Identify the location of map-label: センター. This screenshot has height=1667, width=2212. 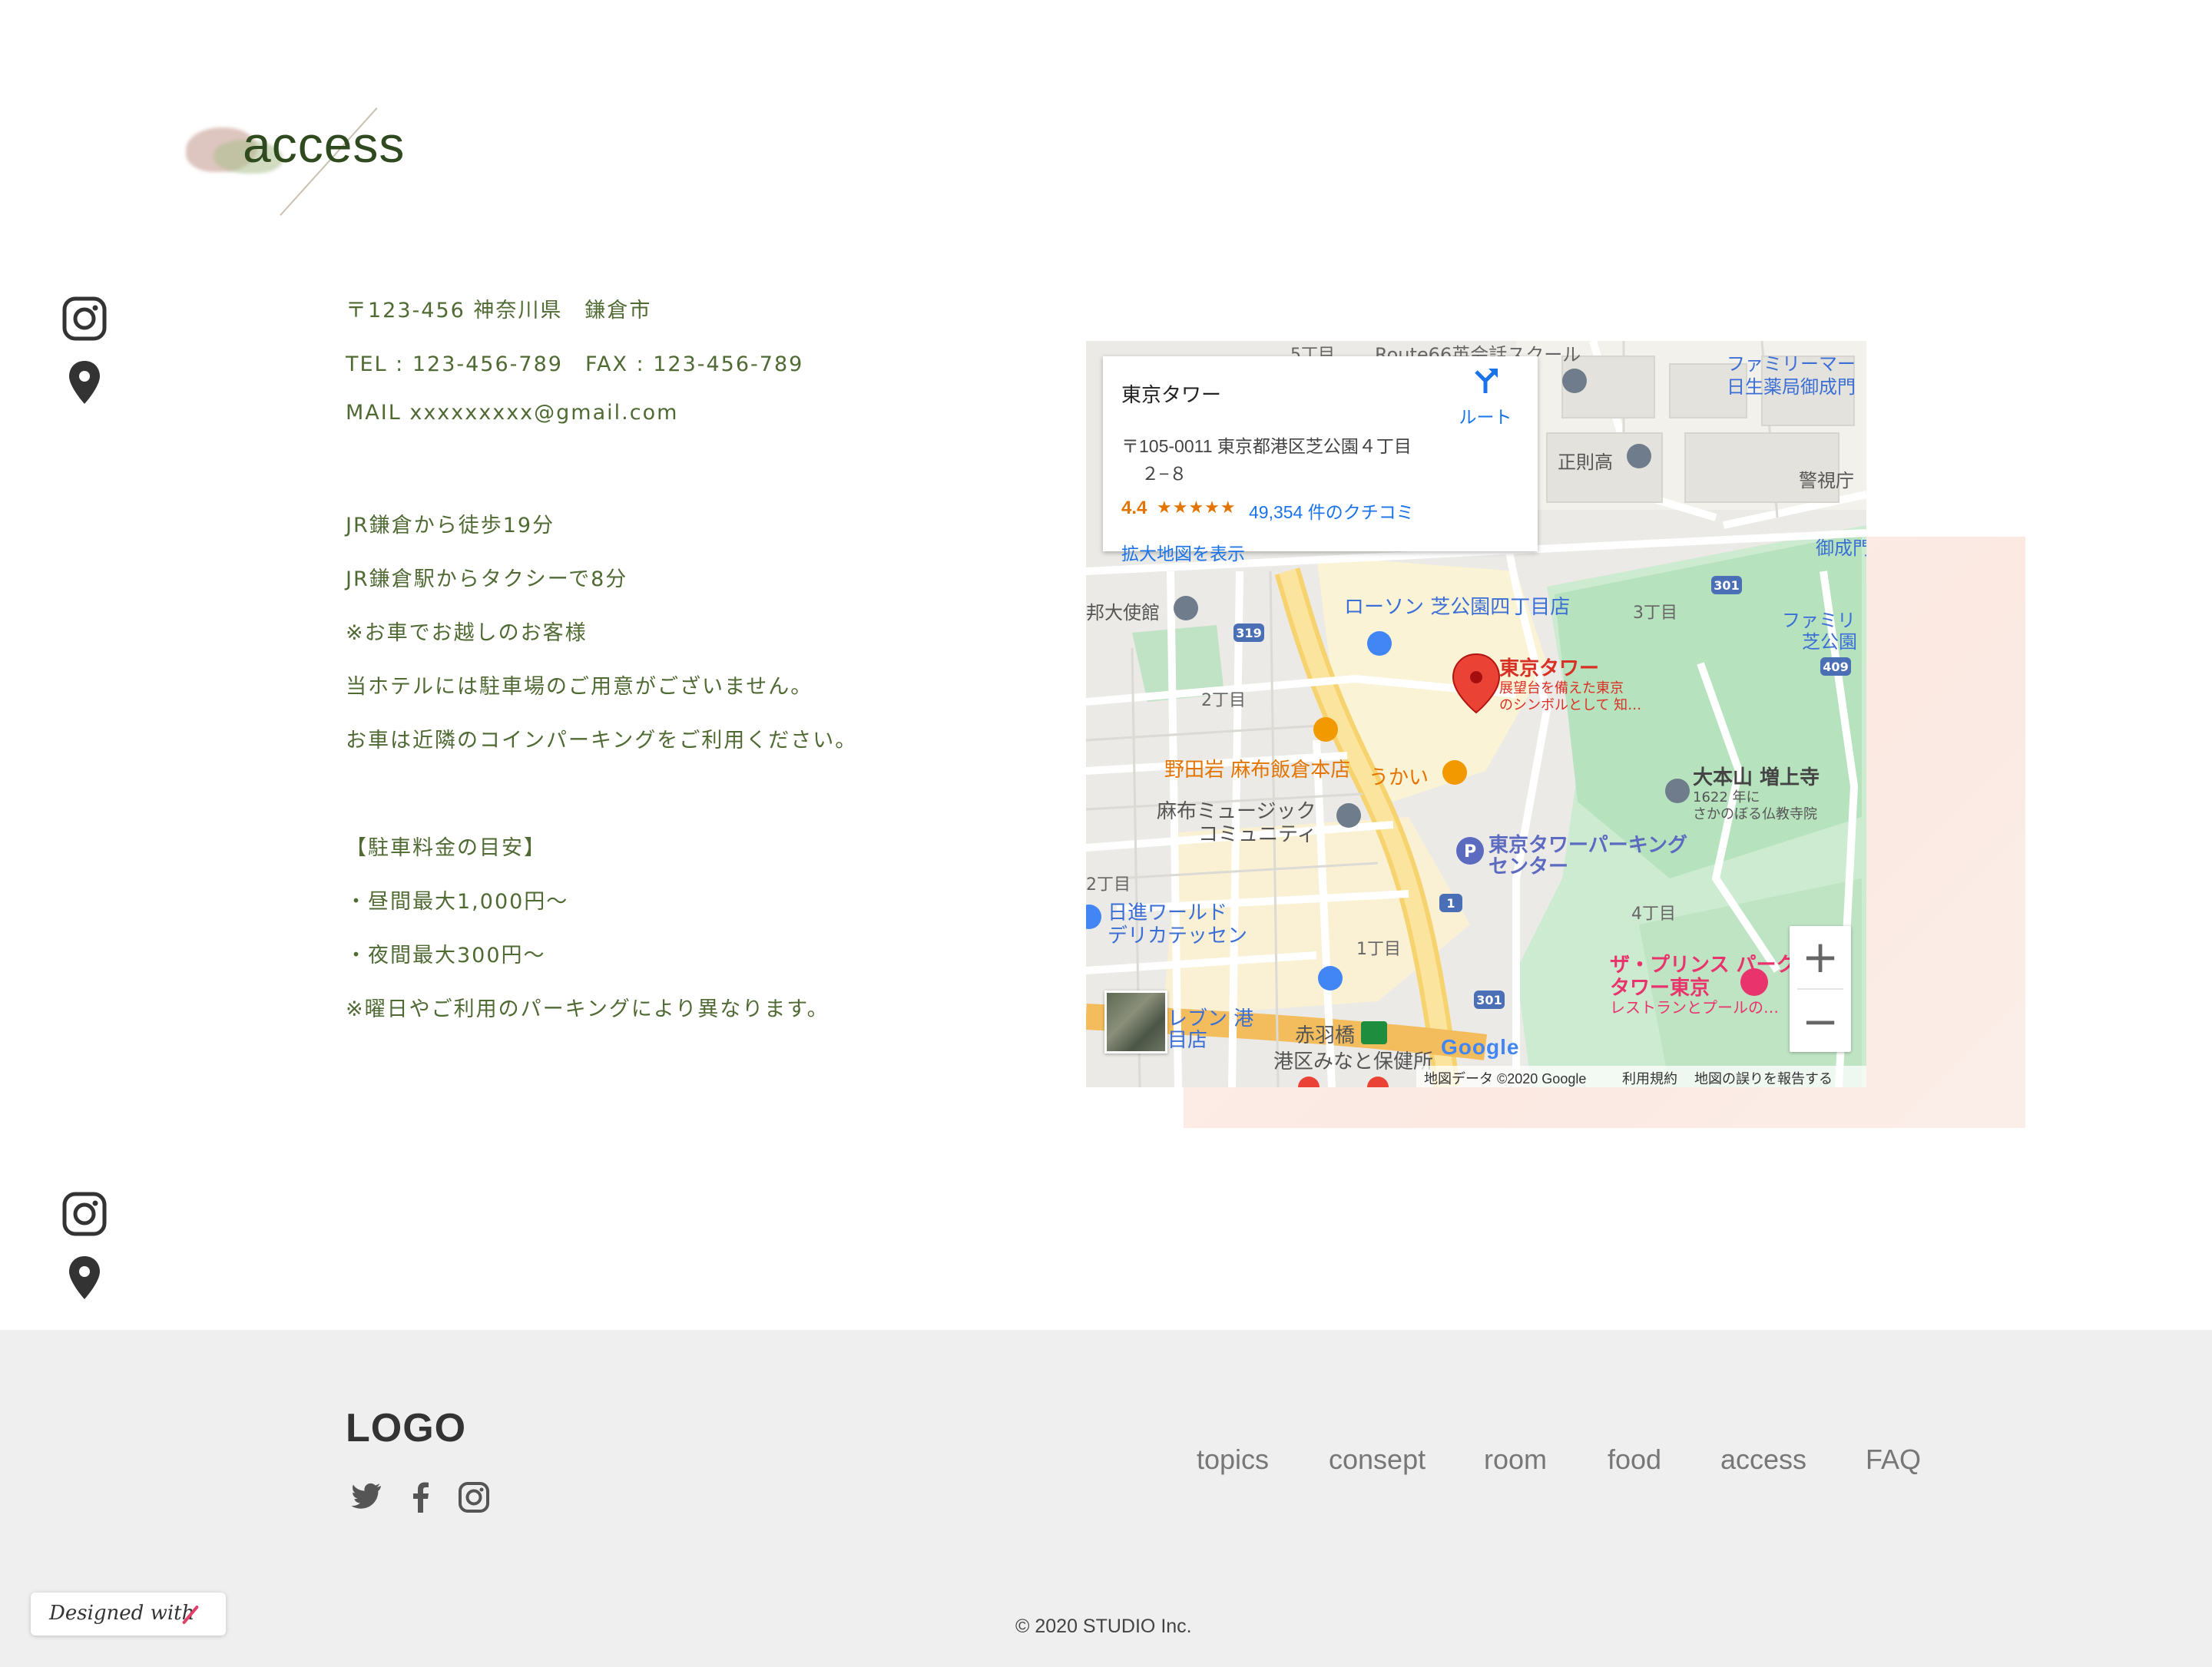
(1529, 866).